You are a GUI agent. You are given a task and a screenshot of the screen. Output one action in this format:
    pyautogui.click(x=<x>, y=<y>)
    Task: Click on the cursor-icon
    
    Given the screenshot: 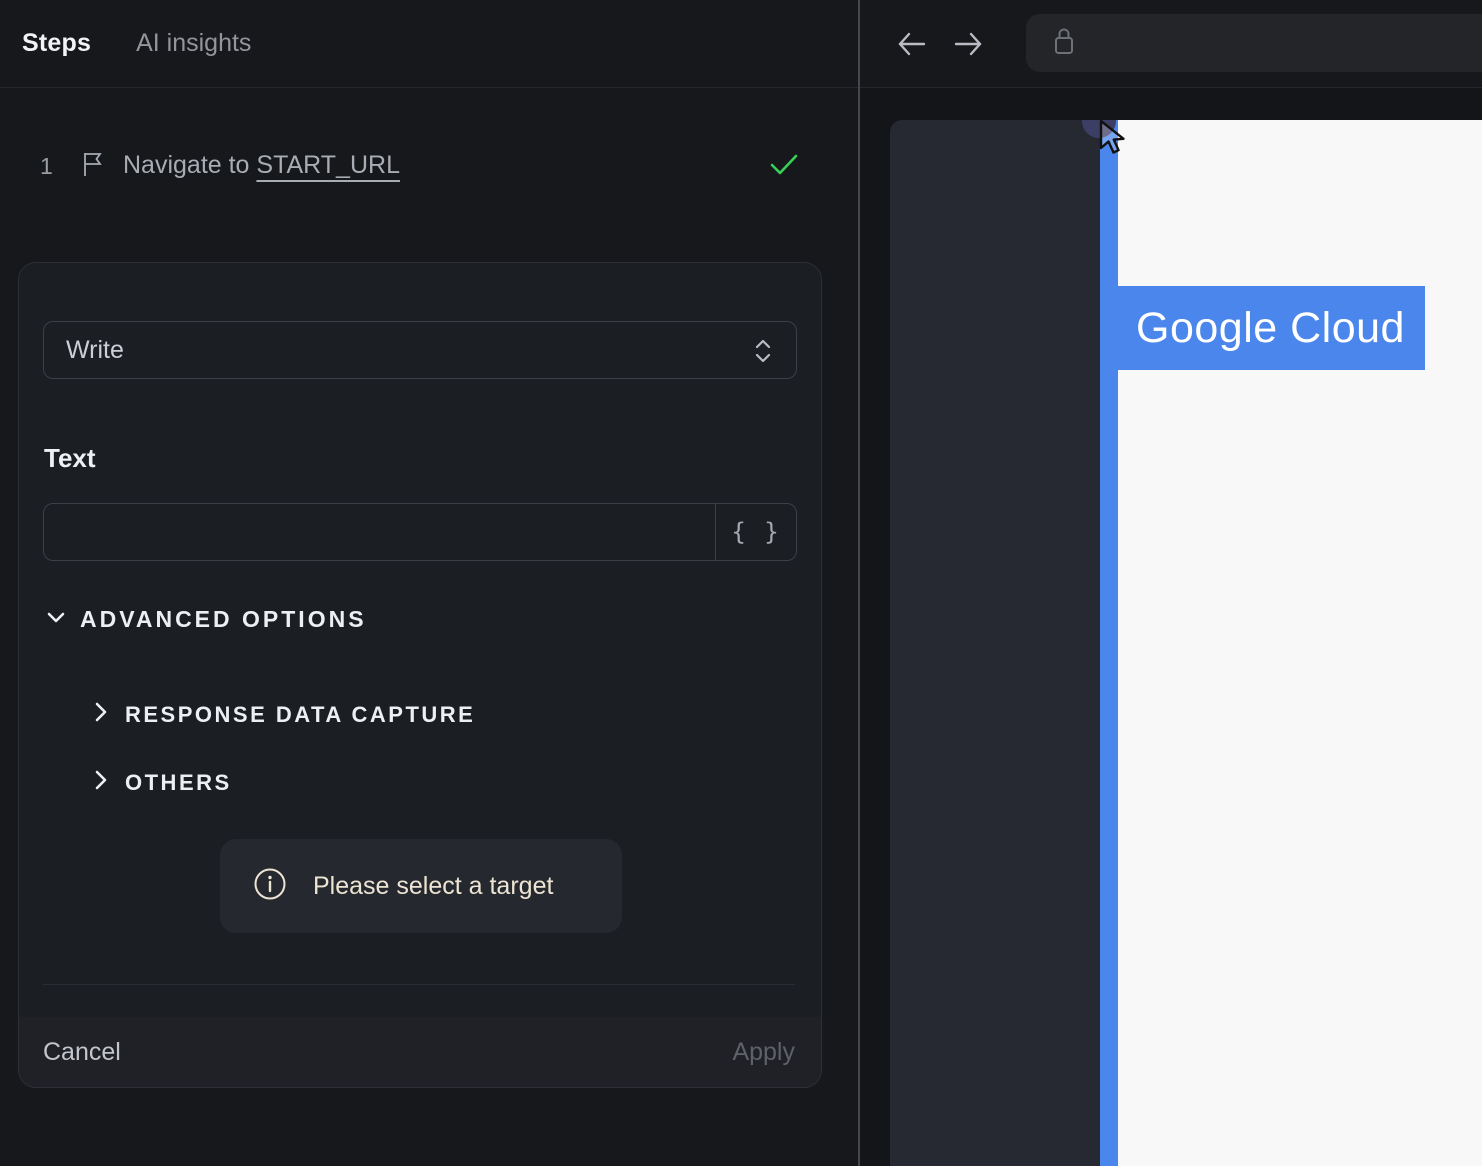 What is the action you would take?
    pyautogui.click(x=1118, y=144)
    